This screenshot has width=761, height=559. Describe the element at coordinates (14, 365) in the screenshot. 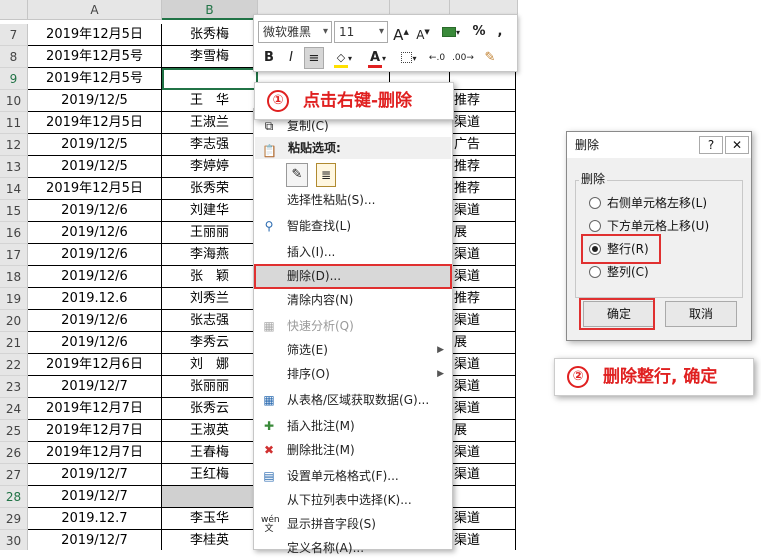

I see `row-number: 22` at that location.